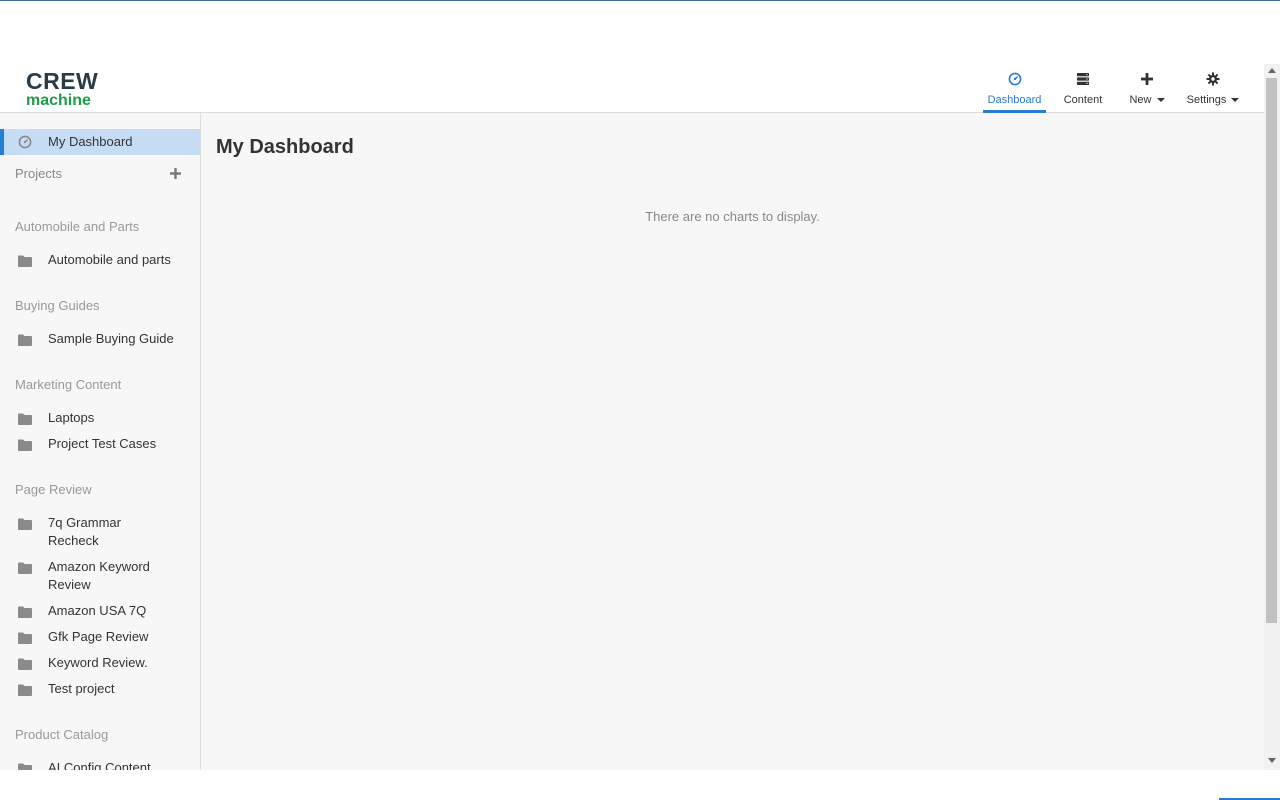 Image resolution: width=1280 pixels, height=800 pixels. What do you see at coordinates (81, 688) in the screenshot?
I see `project-item-label: Test project` at bounding box center [81, 688].